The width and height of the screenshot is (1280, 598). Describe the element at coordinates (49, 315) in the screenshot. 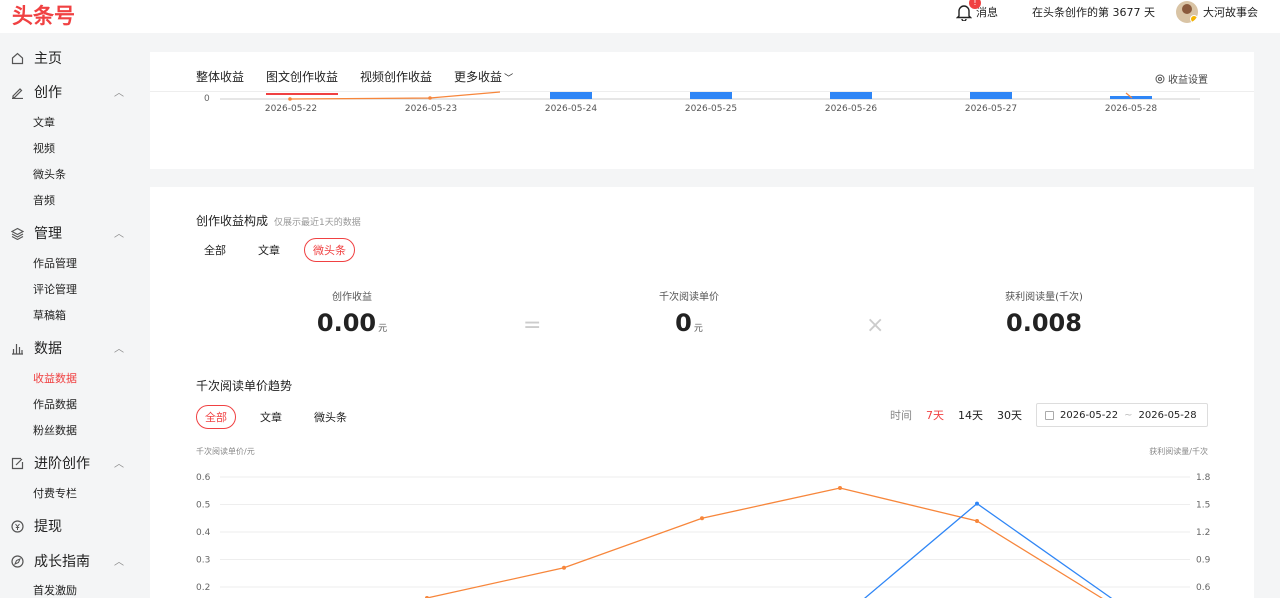

I see `sidebar-subitem-drafts: 草稿箱` at that location.